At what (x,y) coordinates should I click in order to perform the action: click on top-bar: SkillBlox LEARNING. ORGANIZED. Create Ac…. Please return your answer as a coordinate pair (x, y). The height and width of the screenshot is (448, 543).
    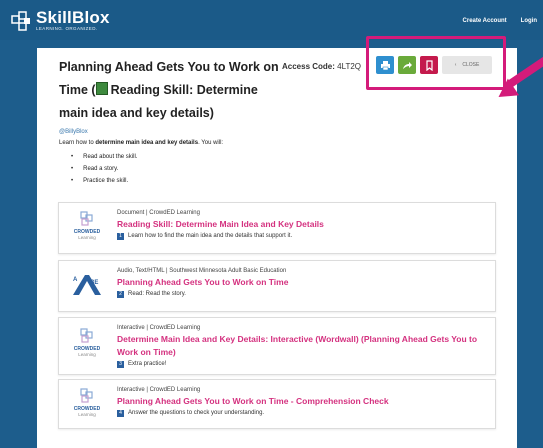
    Looking at the image, I should click on (271, 20).